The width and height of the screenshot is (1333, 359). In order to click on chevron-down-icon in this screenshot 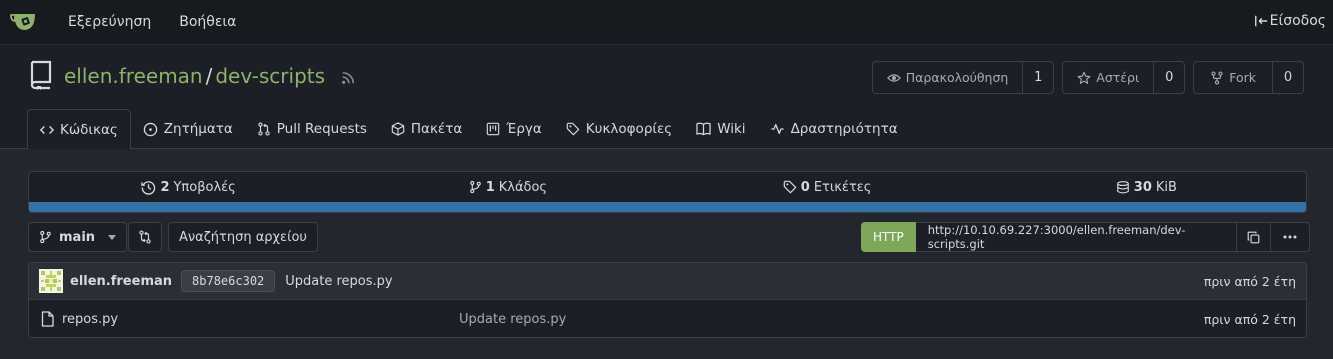, I will do `click(112, 237)`.